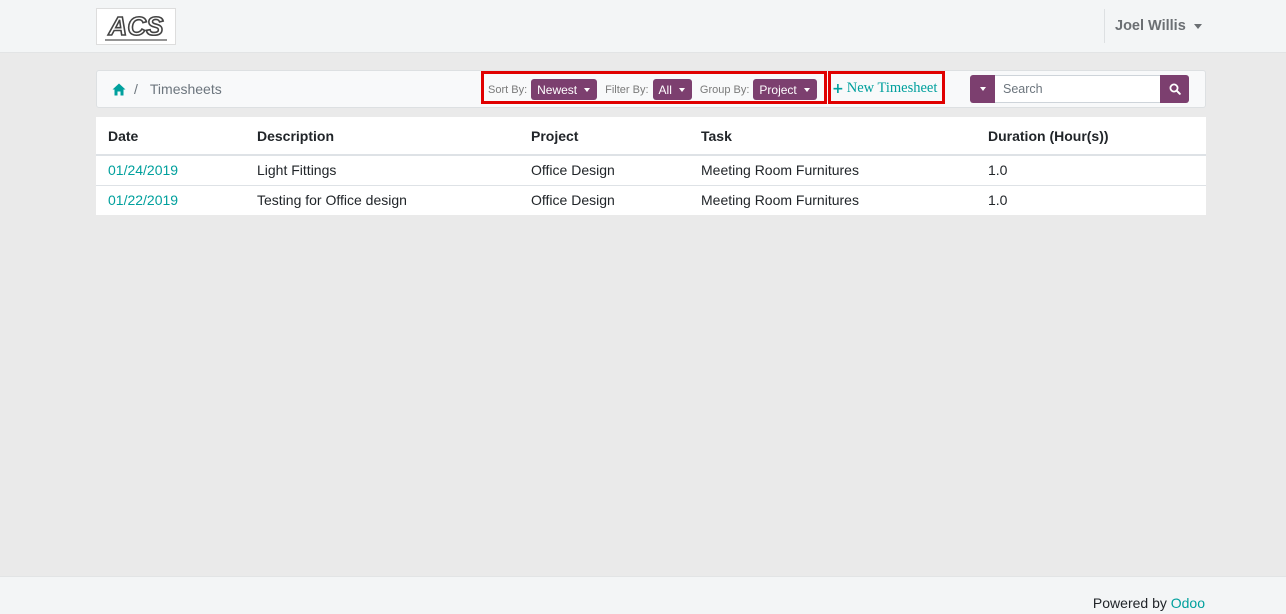 The image size is (1286, 614). I want to click on group-by-dropdown: Project, so click(785, 89).